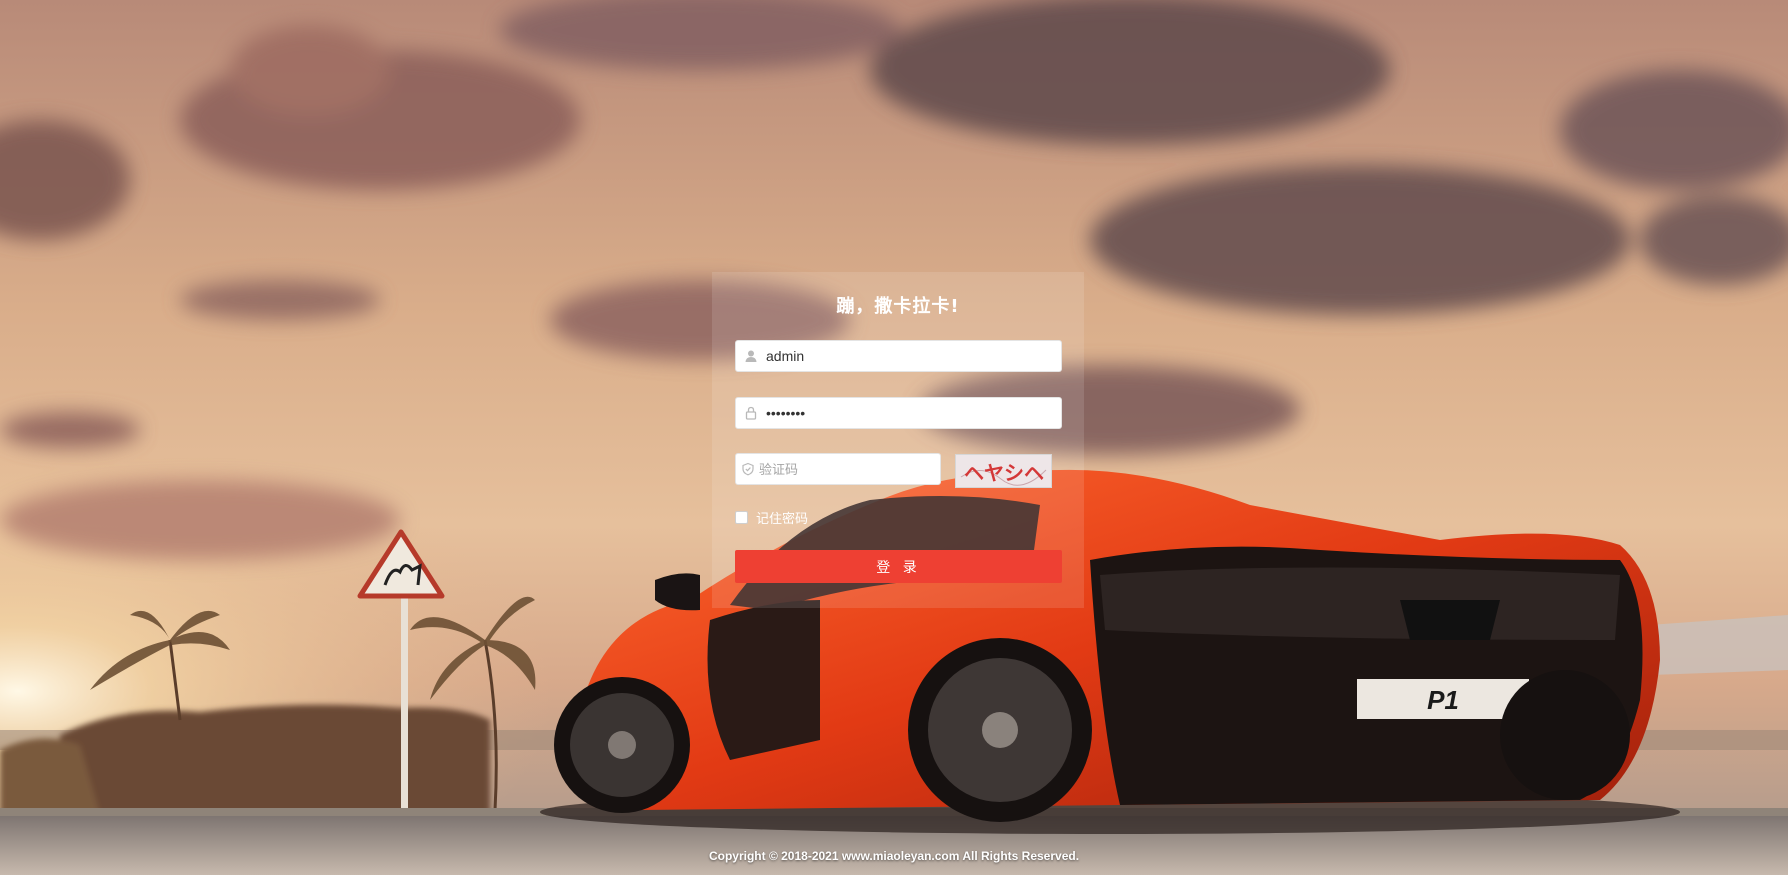 Image resolution: width=1788 pixels, height=875 pixels. What do you see at coordinates (913, 356) in the screenshot?
I see `username-input` at bounding box center [913, 356].